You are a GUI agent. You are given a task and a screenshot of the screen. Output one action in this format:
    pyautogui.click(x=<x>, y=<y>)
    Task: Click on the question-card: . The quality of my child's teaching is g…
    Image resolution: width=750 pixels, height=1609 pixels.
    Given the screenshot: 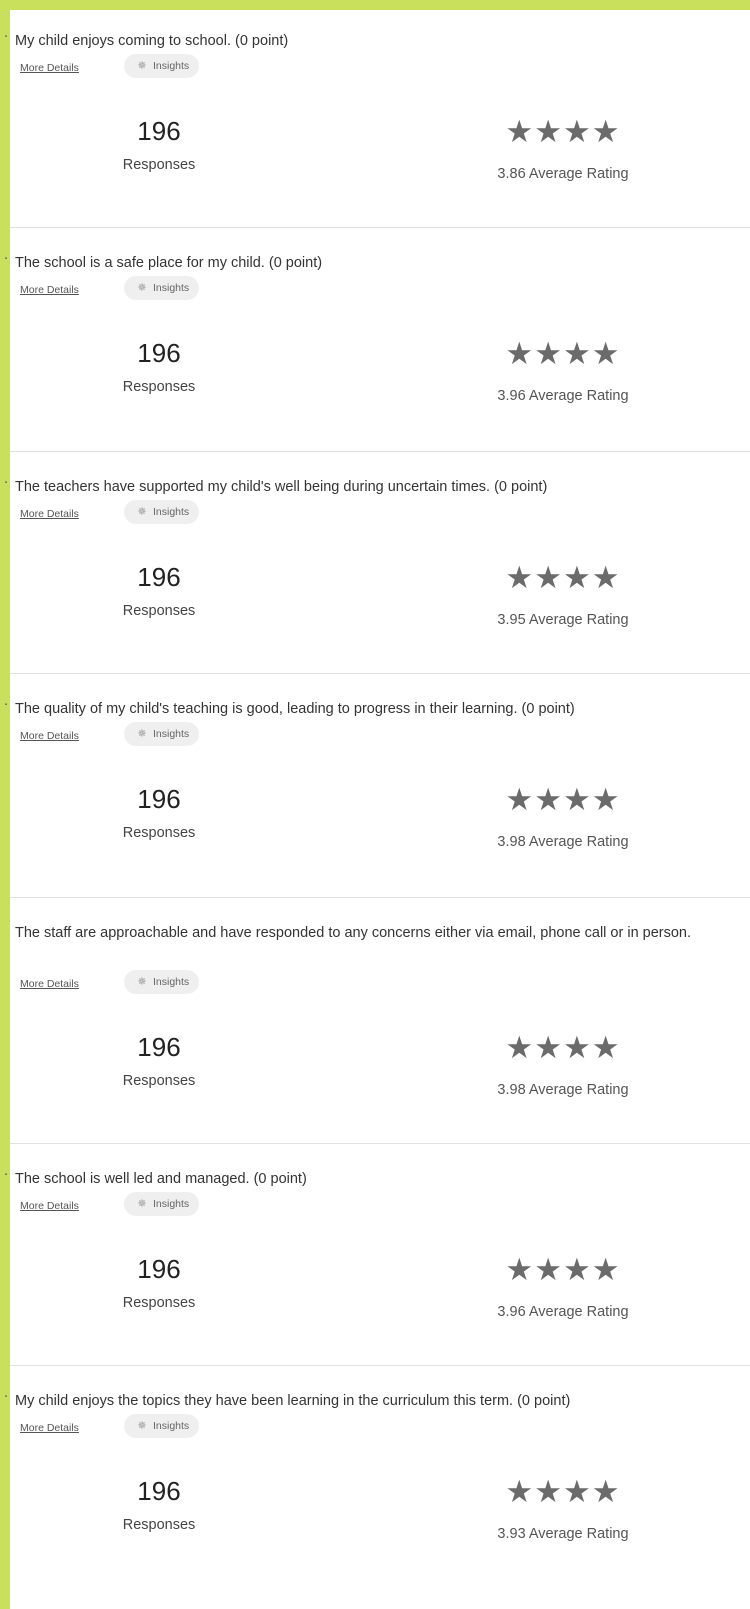 What is the action you would take?
    pyautogui.click(x=377, y=788)
    